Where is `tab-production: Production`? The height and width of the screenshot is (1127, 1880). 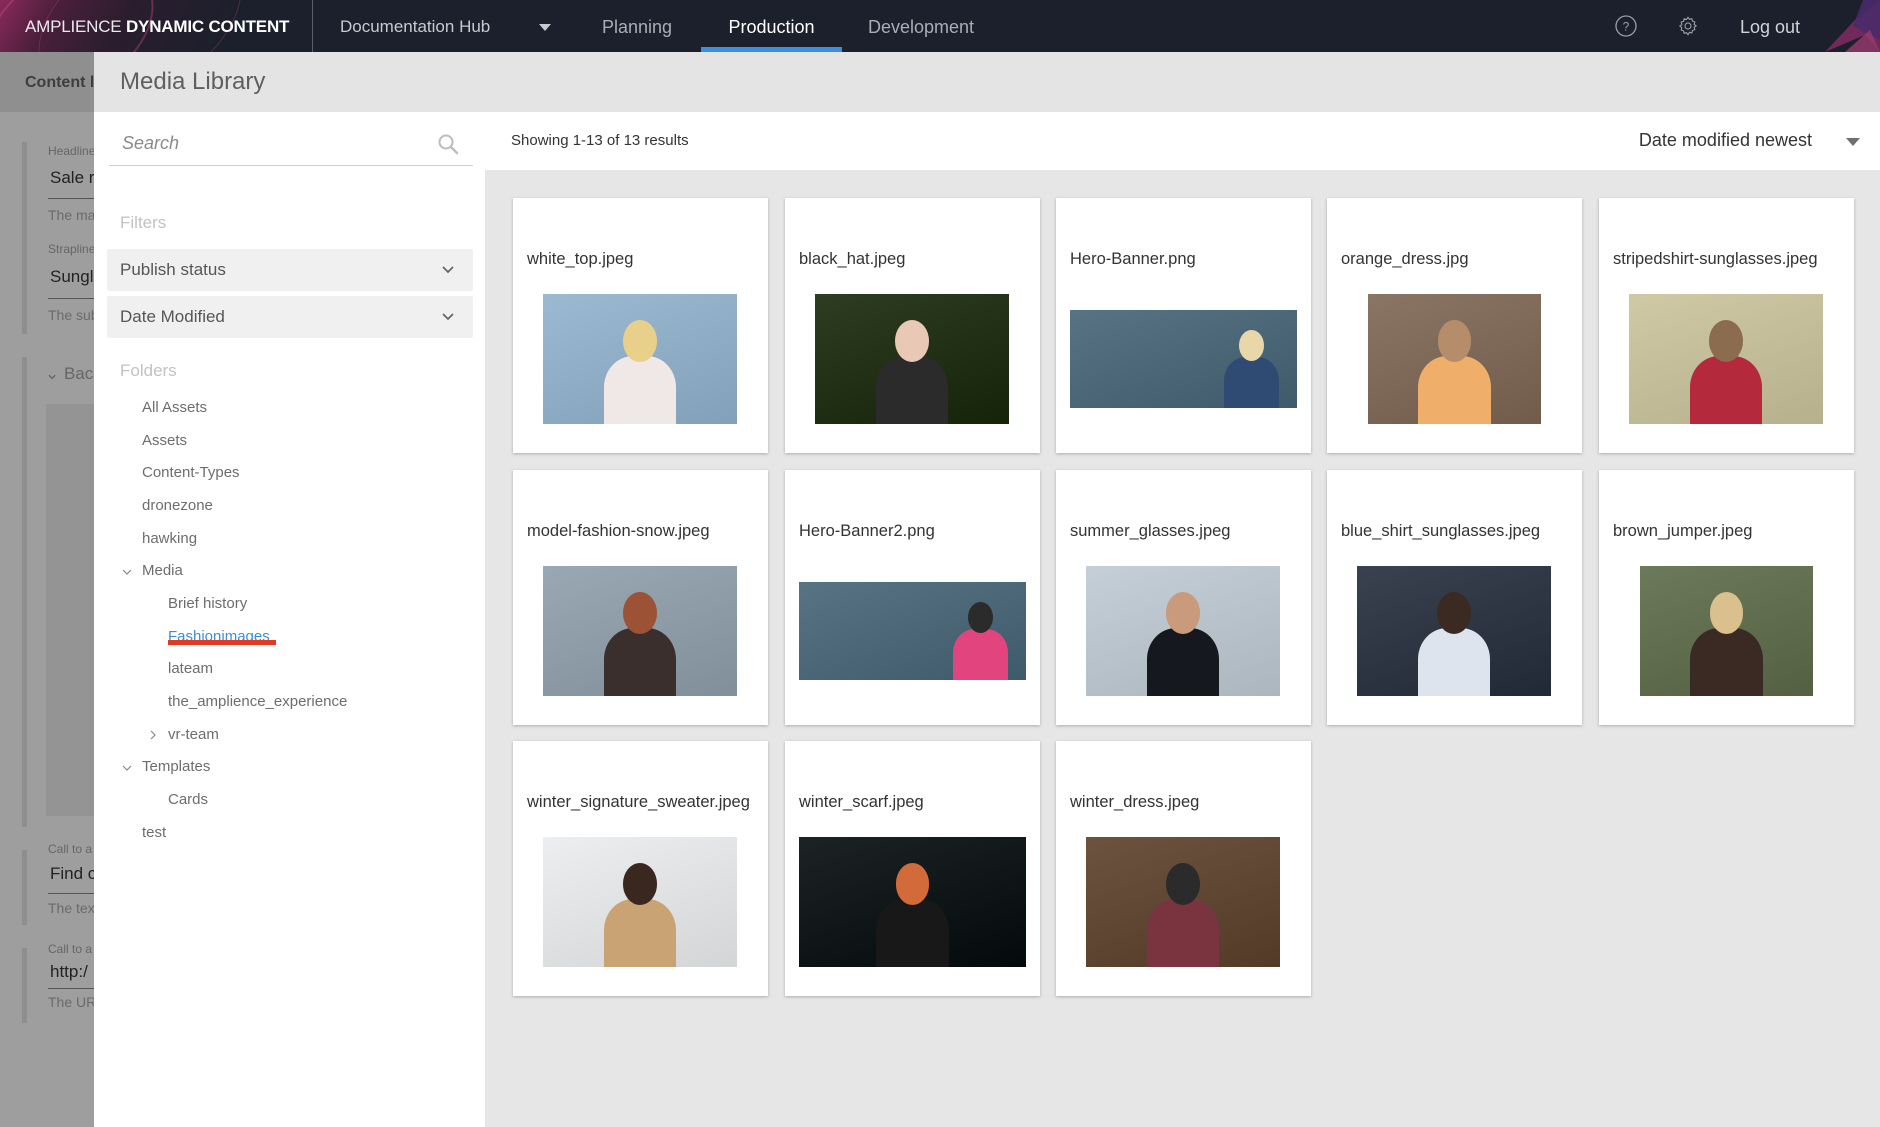 tab-production: Production is located at coordinates (771, 26).